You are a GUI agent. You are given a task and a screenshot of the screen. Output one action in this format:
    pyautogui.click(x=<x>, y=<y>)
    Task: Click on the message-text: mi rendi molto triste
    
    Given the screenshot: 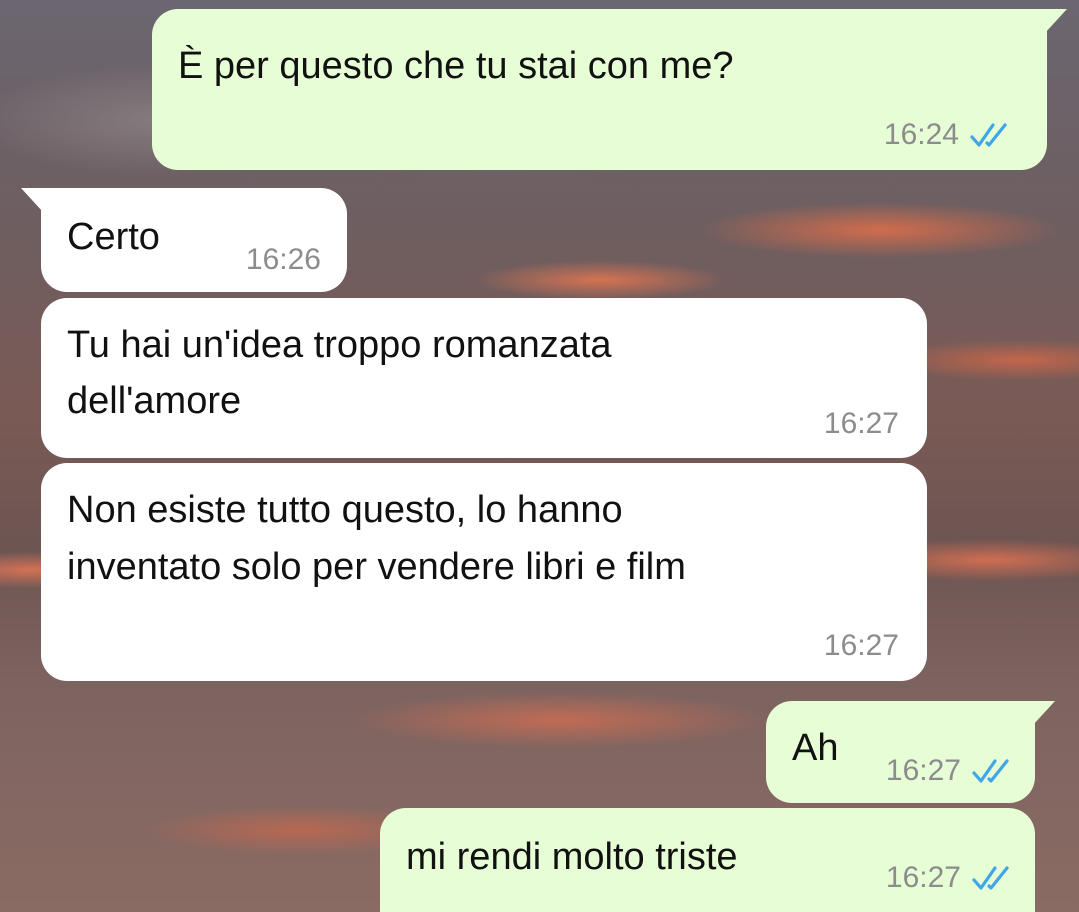 What is the action you would take?
    pyautogui.click(x=572, y=857)
    